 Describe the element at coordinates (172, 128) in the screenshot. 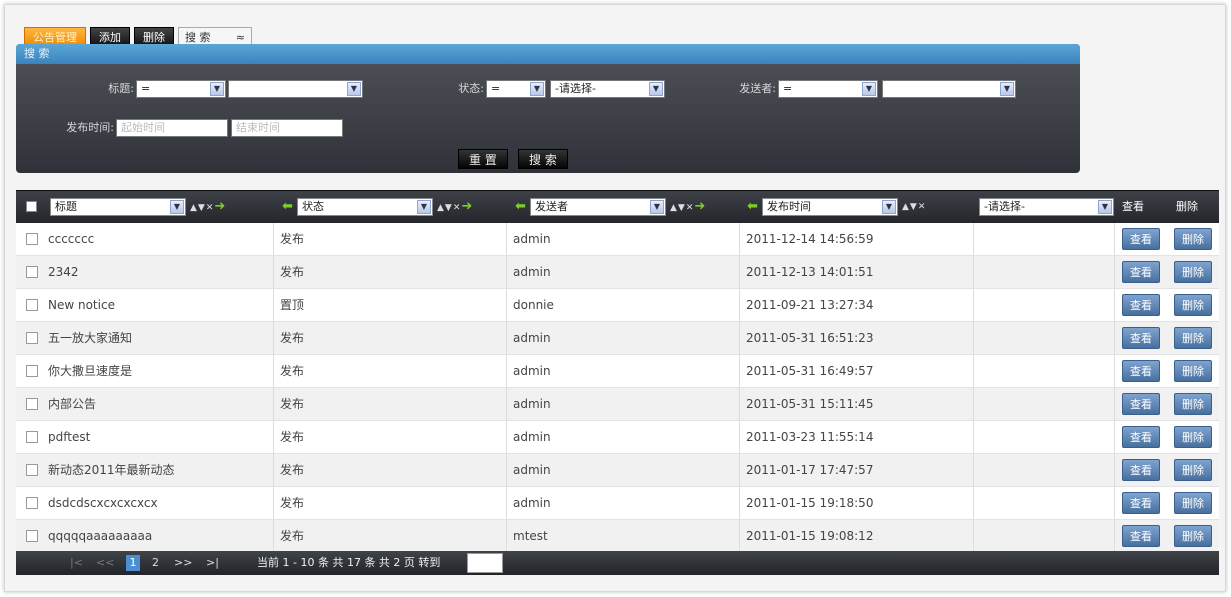

I see `start-time-input: 起始时间` at that location.